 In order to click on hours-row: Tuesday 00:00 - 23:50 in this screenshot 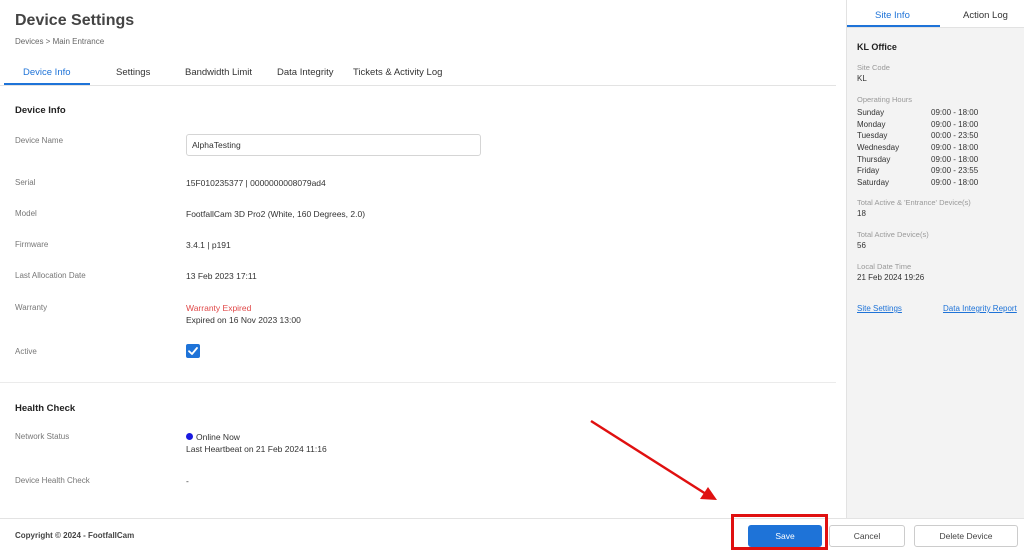, I will do `click(918, 136)`.